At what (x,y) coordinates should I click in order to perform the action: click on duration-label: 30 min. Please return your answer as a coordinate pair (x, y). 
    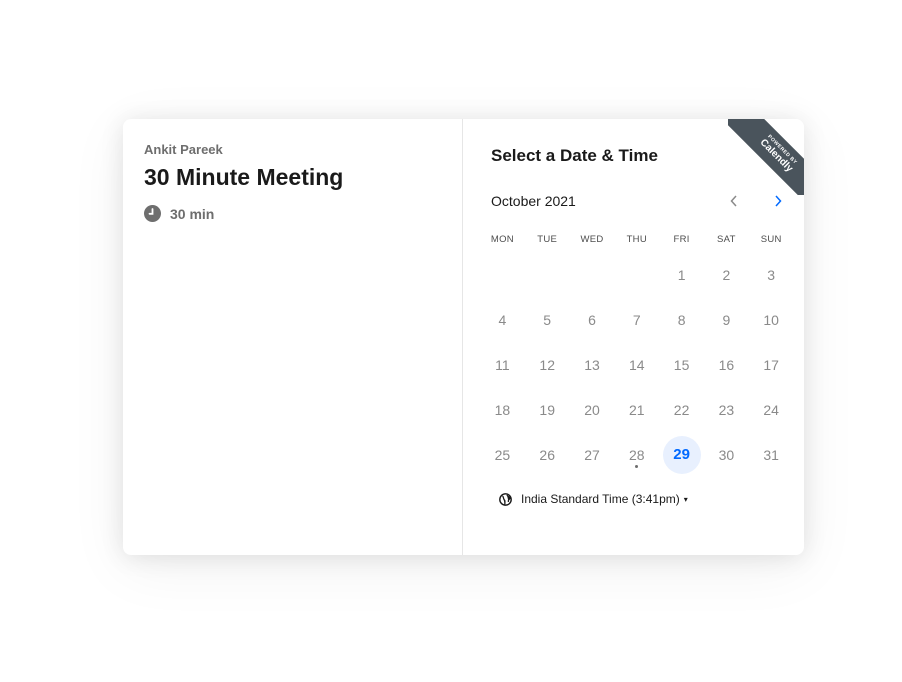
    Looking at the image, I should click on (192, 213).